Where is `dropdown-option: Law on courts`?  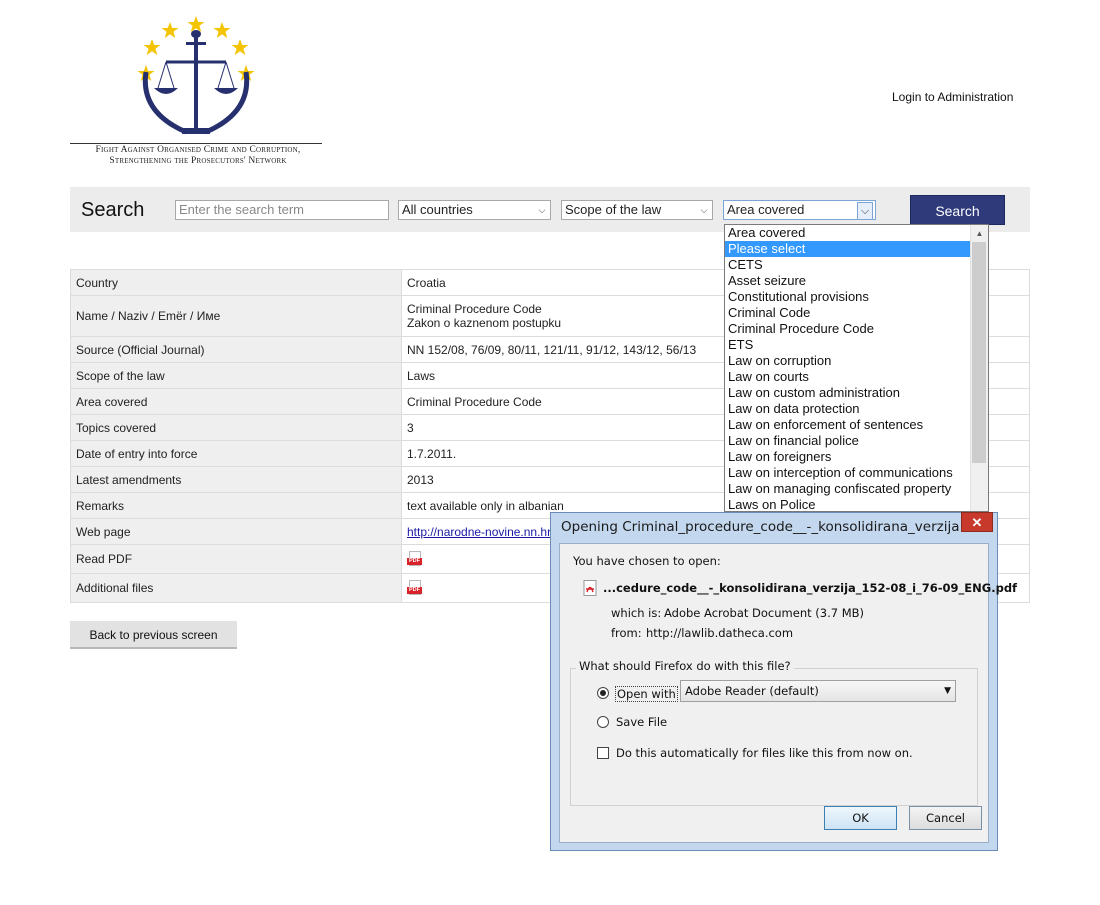 dropdown-option: Law on courts is located at coordinates (848, 377).